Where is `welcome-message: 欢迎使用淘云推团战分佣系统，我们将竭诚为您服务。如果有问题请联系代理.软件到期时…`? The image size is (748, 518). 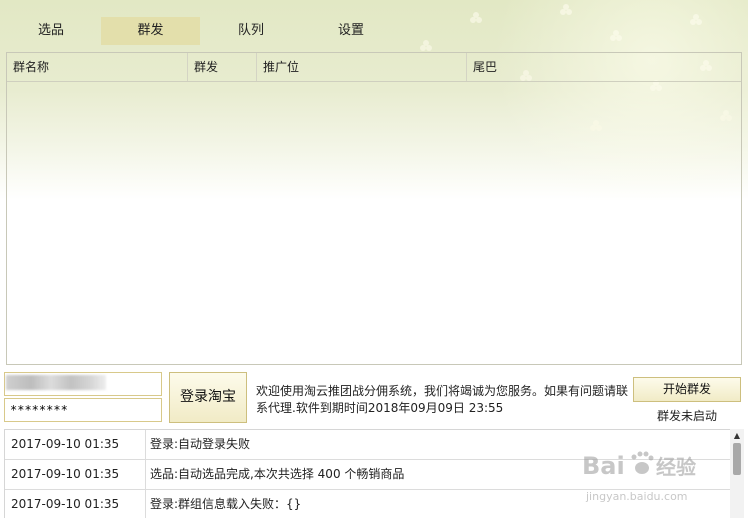 welcome-message: 欢迎使用淘云推团战分佣系统，我们将竭诚为您服务。如果有问题请联系代理.软件到期时… is located at coordinates (442, 399).